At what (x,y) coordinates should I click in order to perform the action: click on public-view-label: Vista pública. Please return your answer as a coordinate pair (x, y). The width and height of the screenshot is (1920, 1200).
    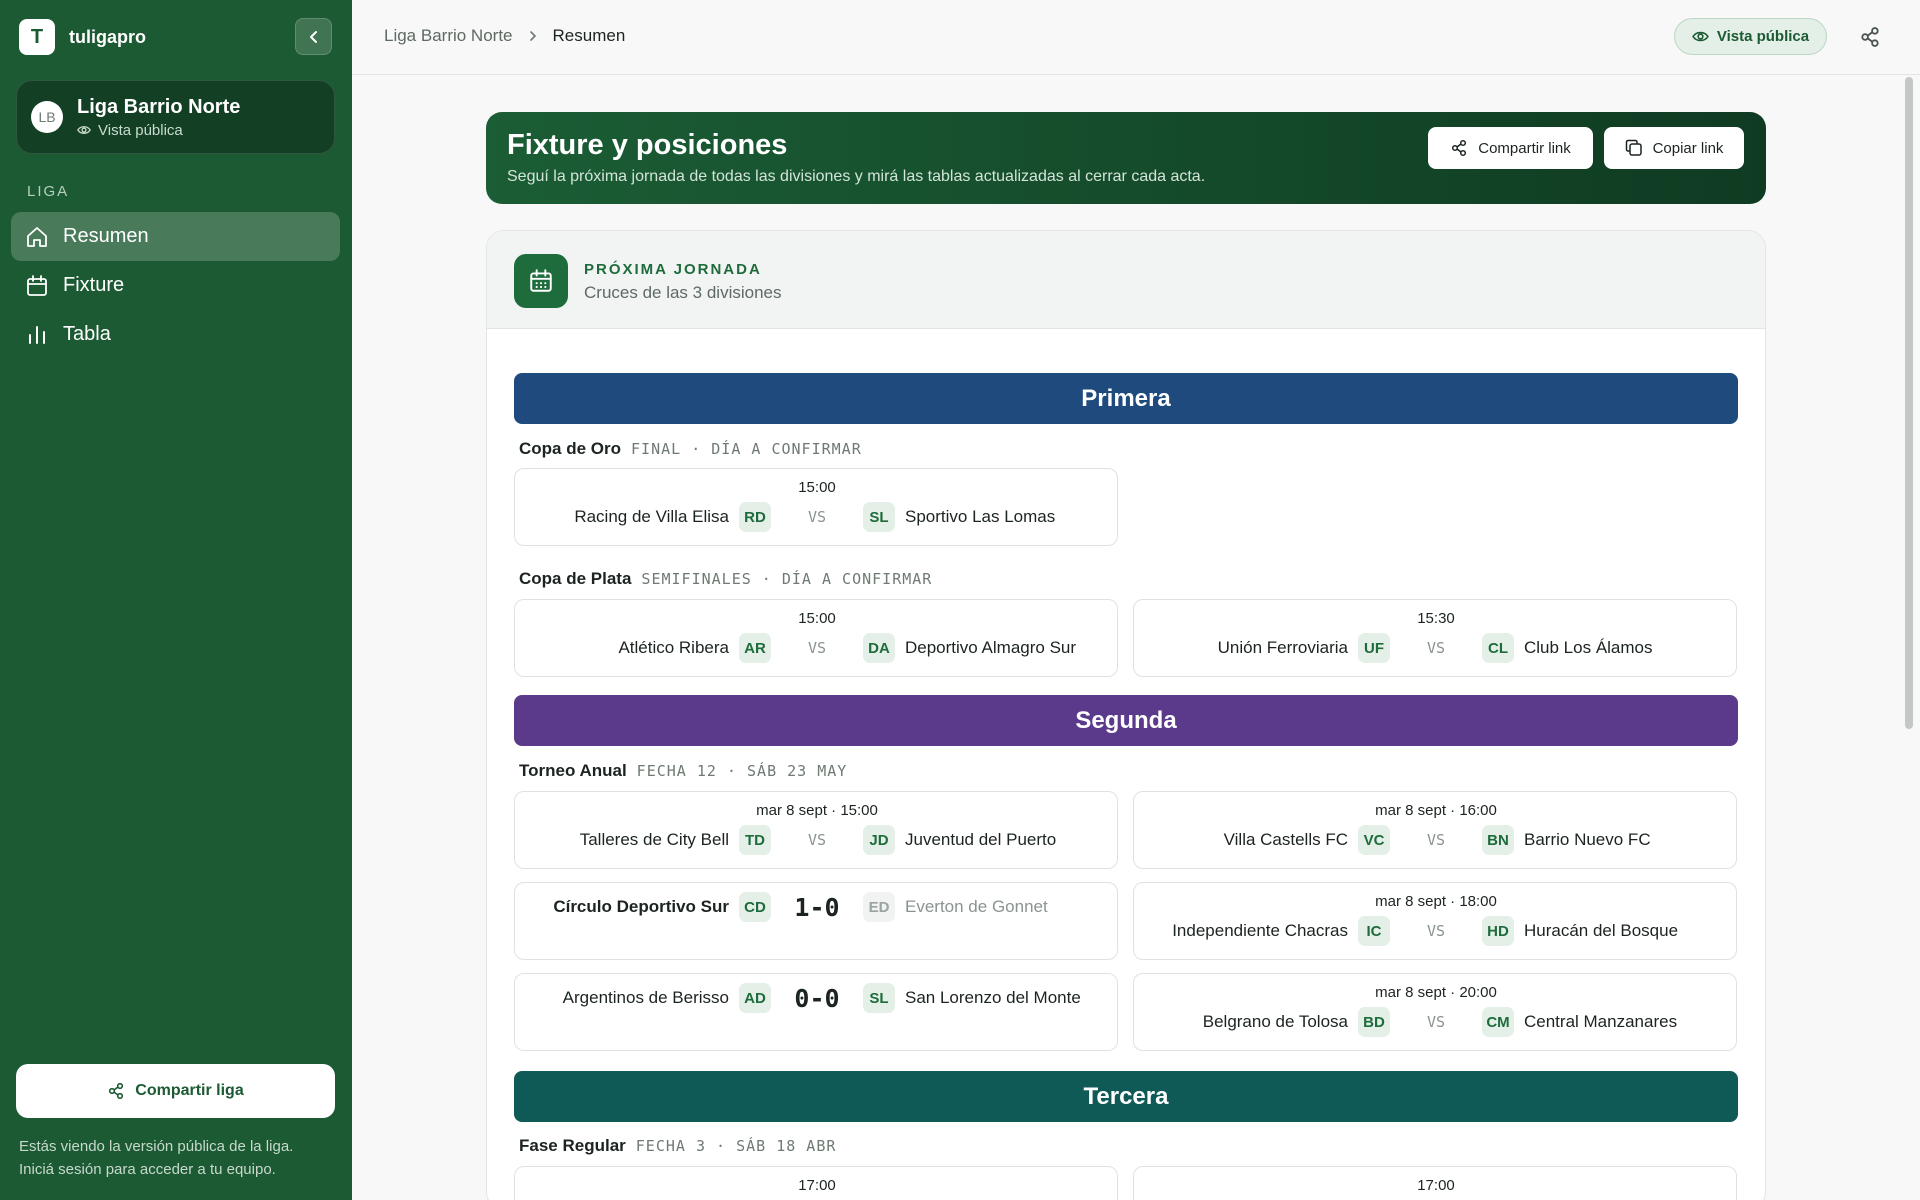
    Looking at the image, I should click on (1763, 36).